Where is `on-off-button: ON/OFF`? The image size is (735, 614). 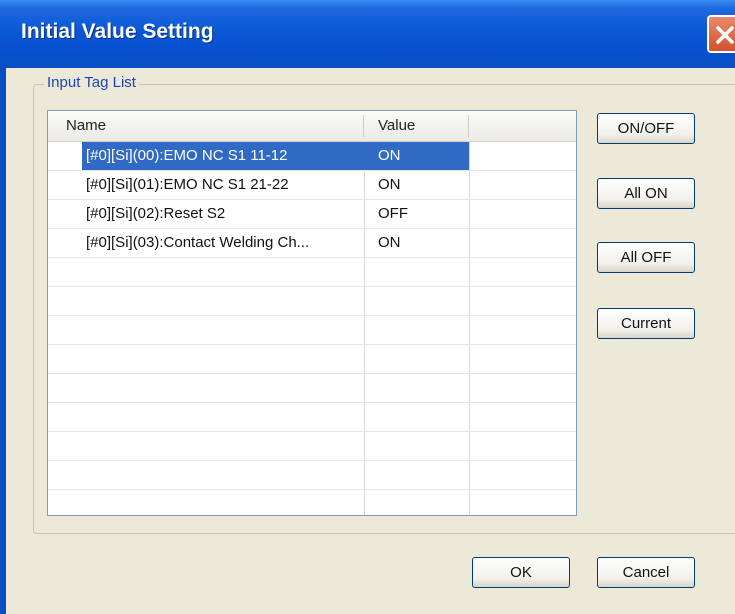
on-off-button: ON/OFF is located at coordinates (646, 128).